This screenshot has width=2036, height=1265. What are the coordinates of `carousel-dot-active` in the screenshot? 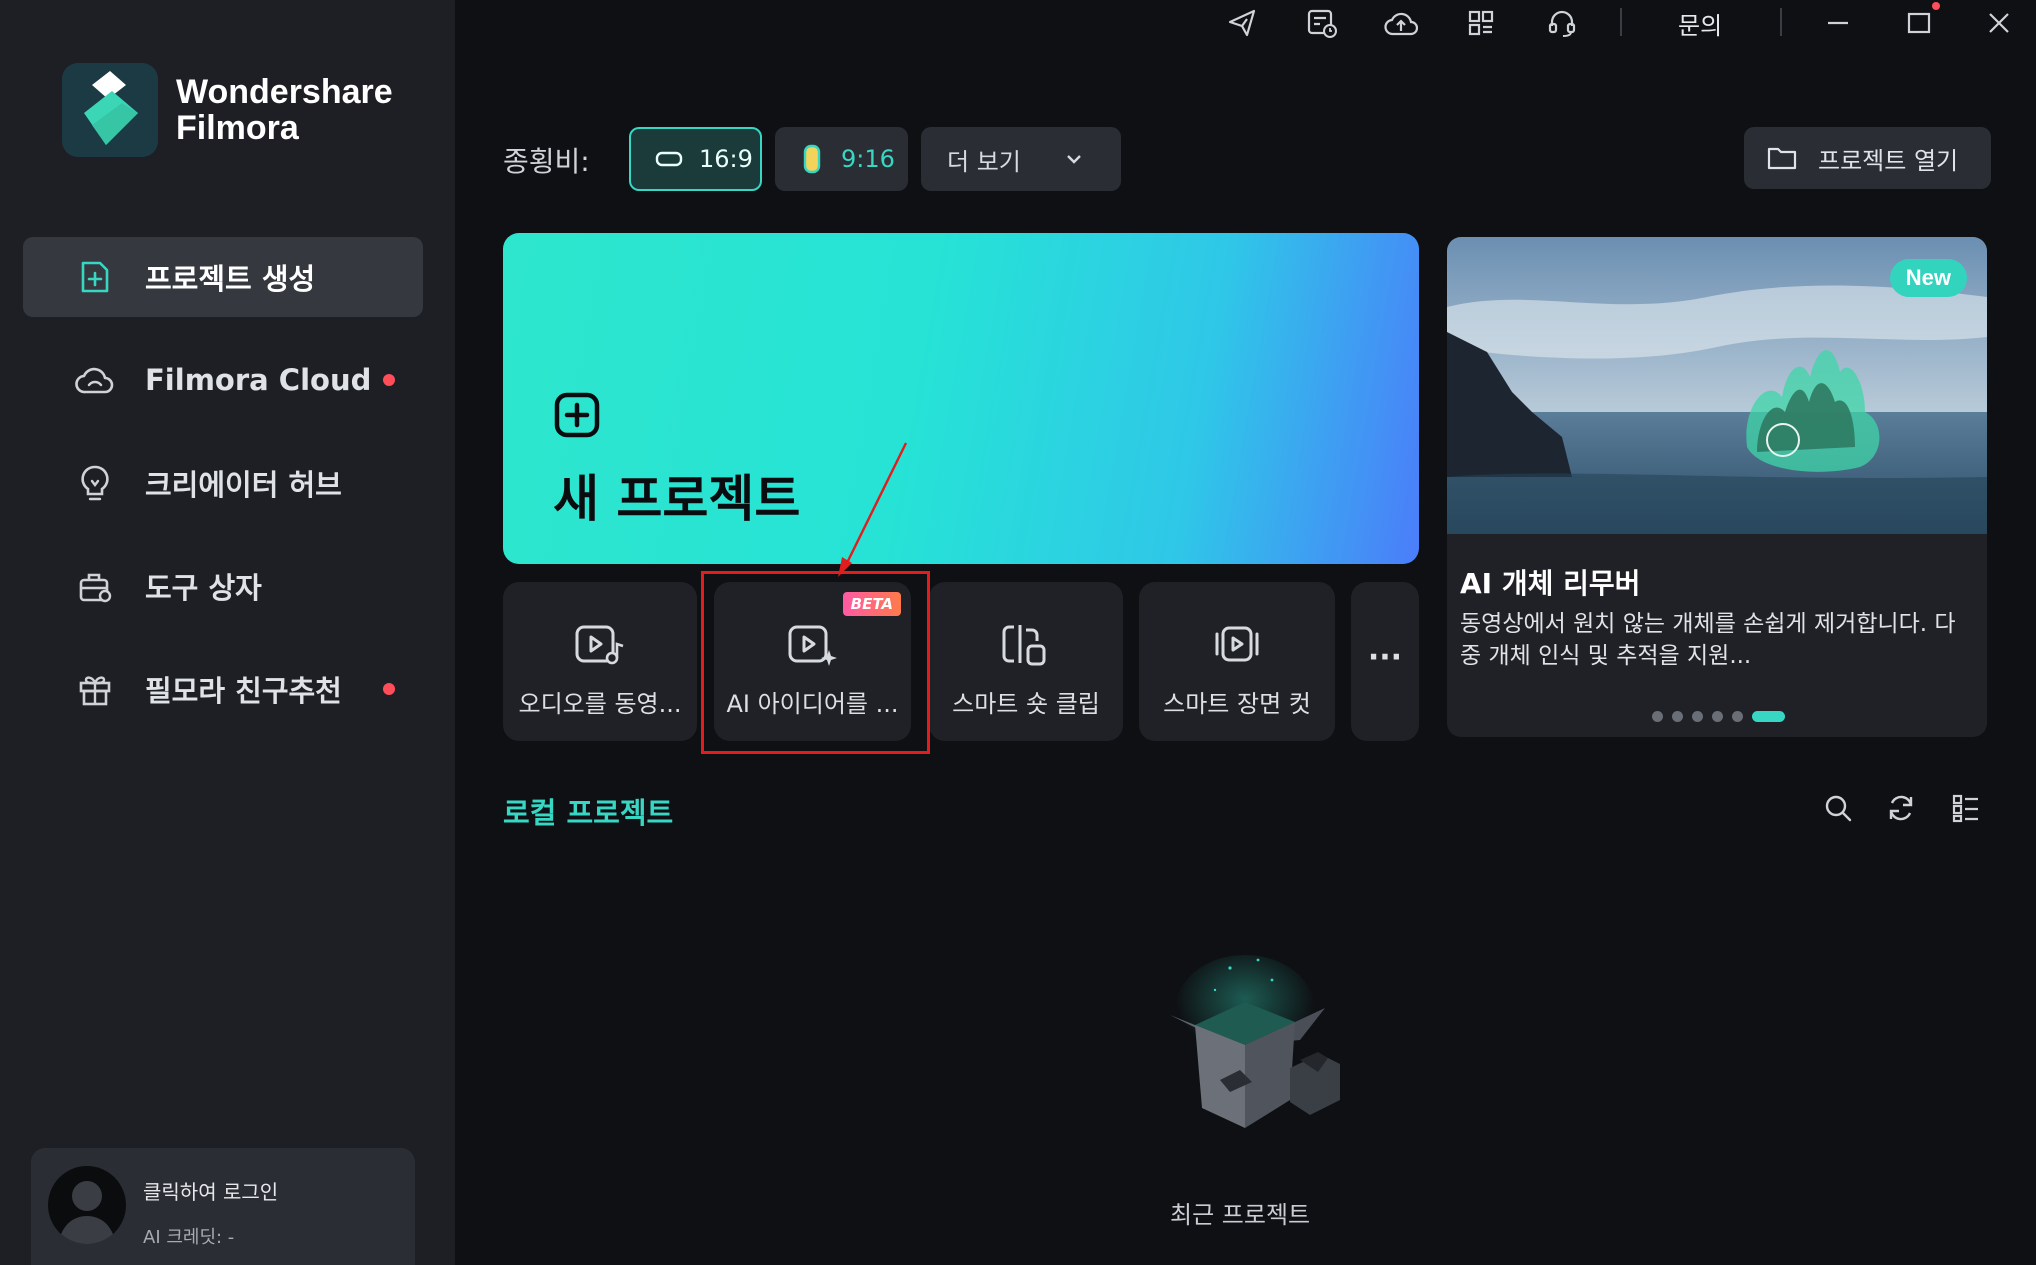 It's located at (1768, 716).